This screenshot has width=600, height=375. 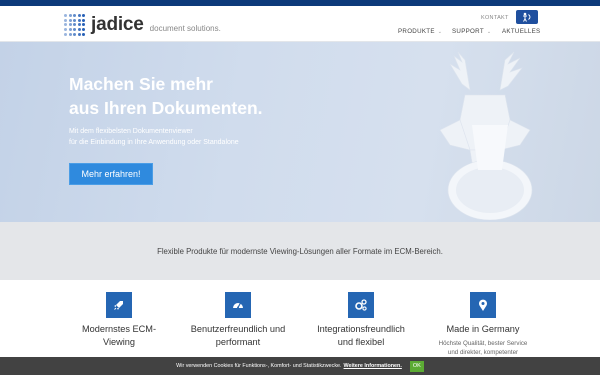 I want to click on logo-text: jadice, so click(x=117, y=24).